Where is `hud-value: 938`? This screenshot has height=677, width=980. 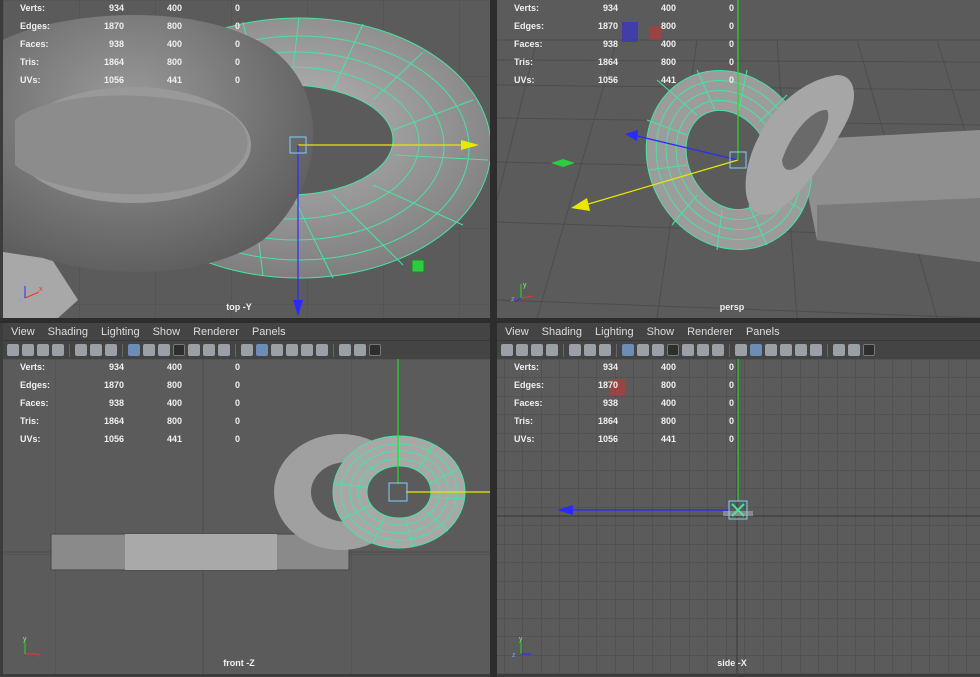 hud-value: 938 is located at coordinates (610, 44).